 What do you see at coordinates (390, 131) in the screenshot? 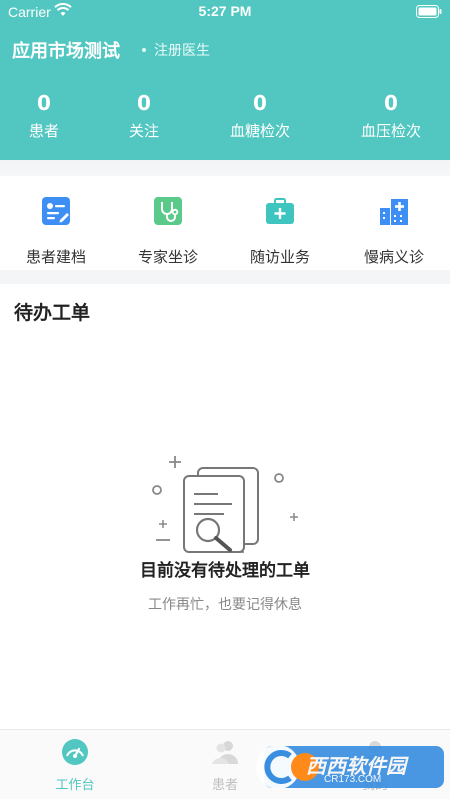
I see `stat-label: 血压检次` at bounding box center [390, 131].